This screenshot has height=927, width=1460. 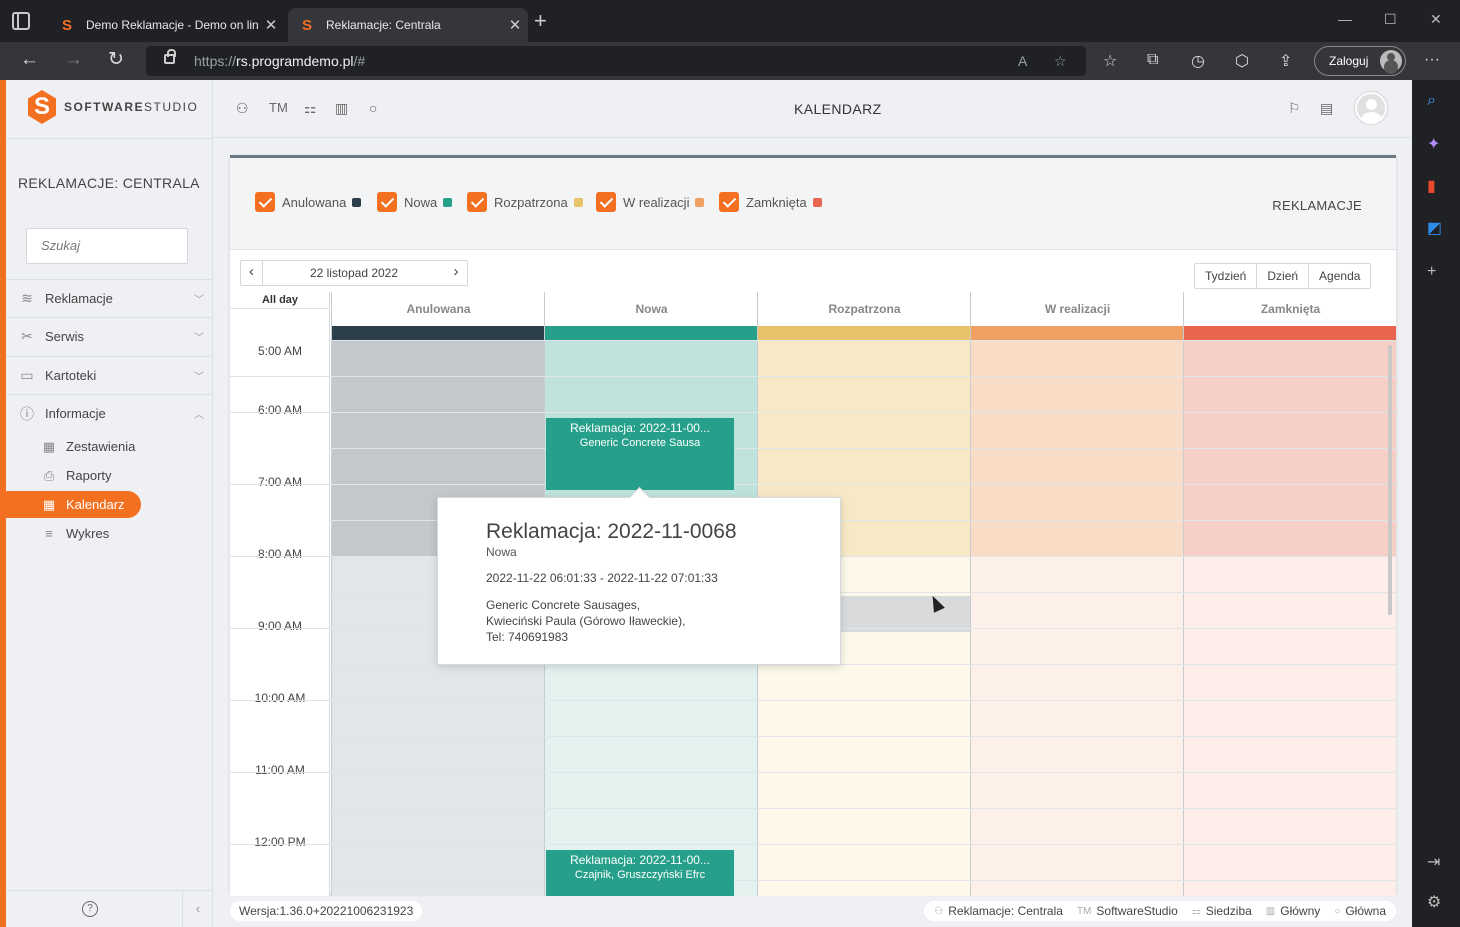 What do you see at coordinates (65, 336) in the screenshot?
I see `menu-label: Serwis` at bounding box center [65, 336].